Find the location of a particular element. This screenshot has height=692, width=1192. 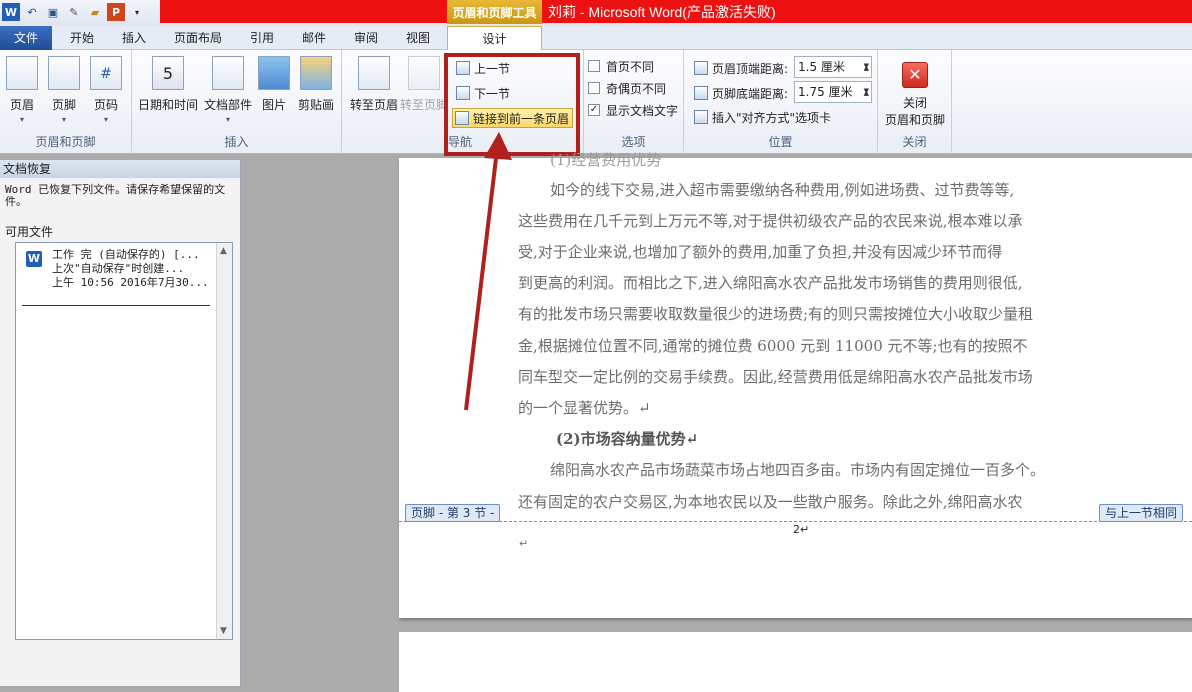

cut-heading-text: (1)经营费用优势 is located at coordinates (606, 160).